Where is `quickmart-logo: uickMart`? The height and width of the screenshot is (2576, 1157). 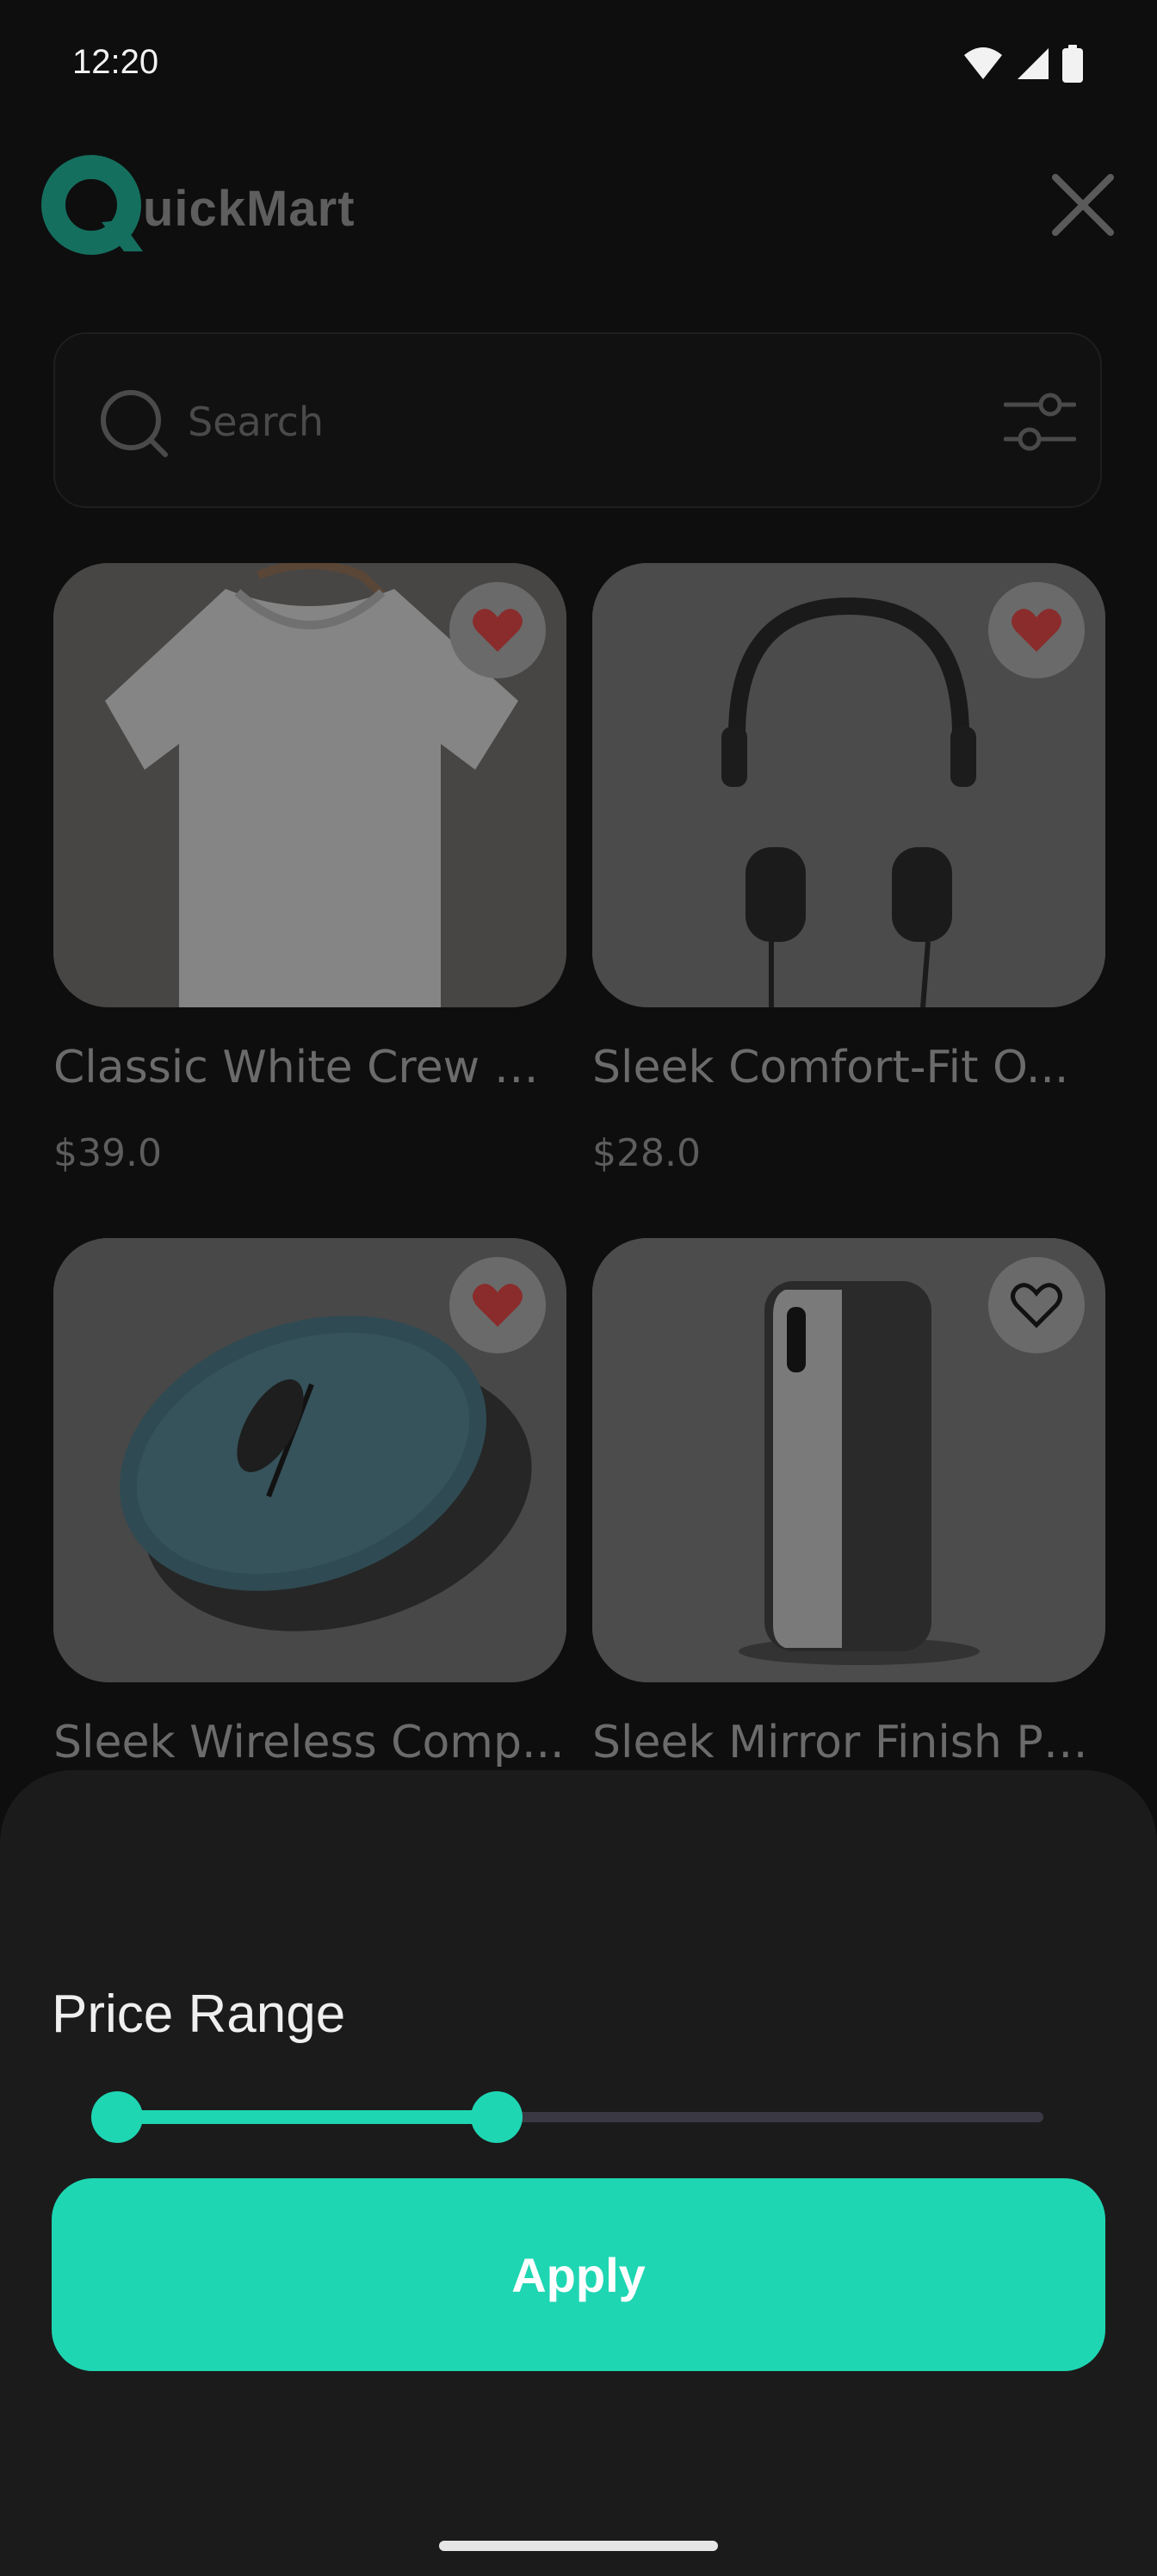 quickmart-logo: uickMart is located at coordinates (198, 208).